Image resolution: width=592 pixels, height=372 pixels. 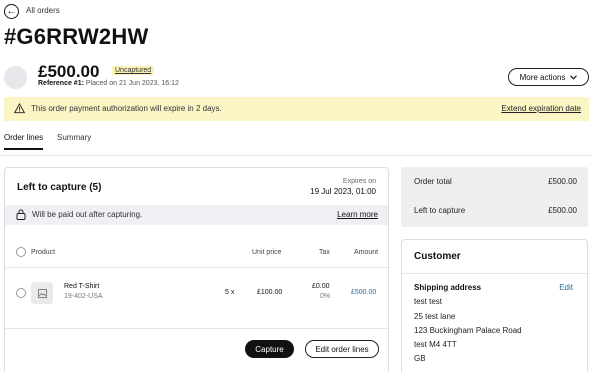 What do you see at coordinates (562, 181) in the screenshot?
I see `order-total-value: £500.00` at bounding box center [562, 181].